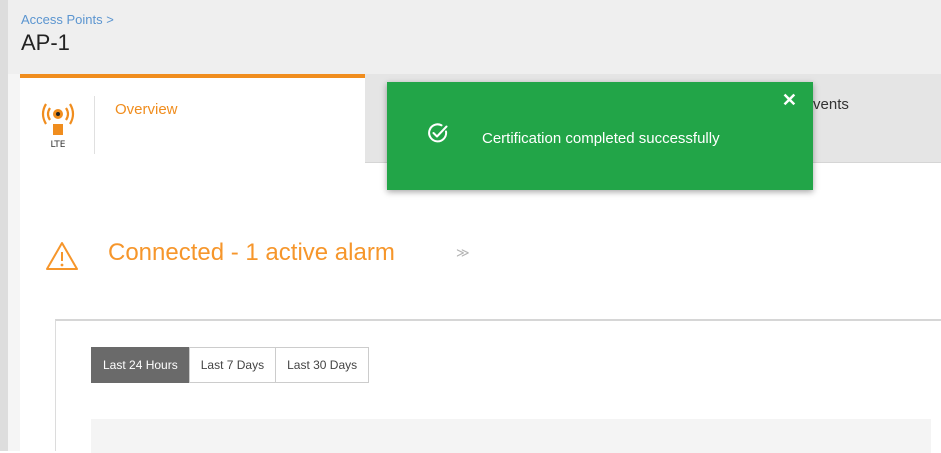 Image resolution: width=941 pixels, height=453 pixels. What do you see at coordinates (463, 253) in the screenshot?
I see `chevron-double-down-icon: ≫` at bounding box center [463, 253].